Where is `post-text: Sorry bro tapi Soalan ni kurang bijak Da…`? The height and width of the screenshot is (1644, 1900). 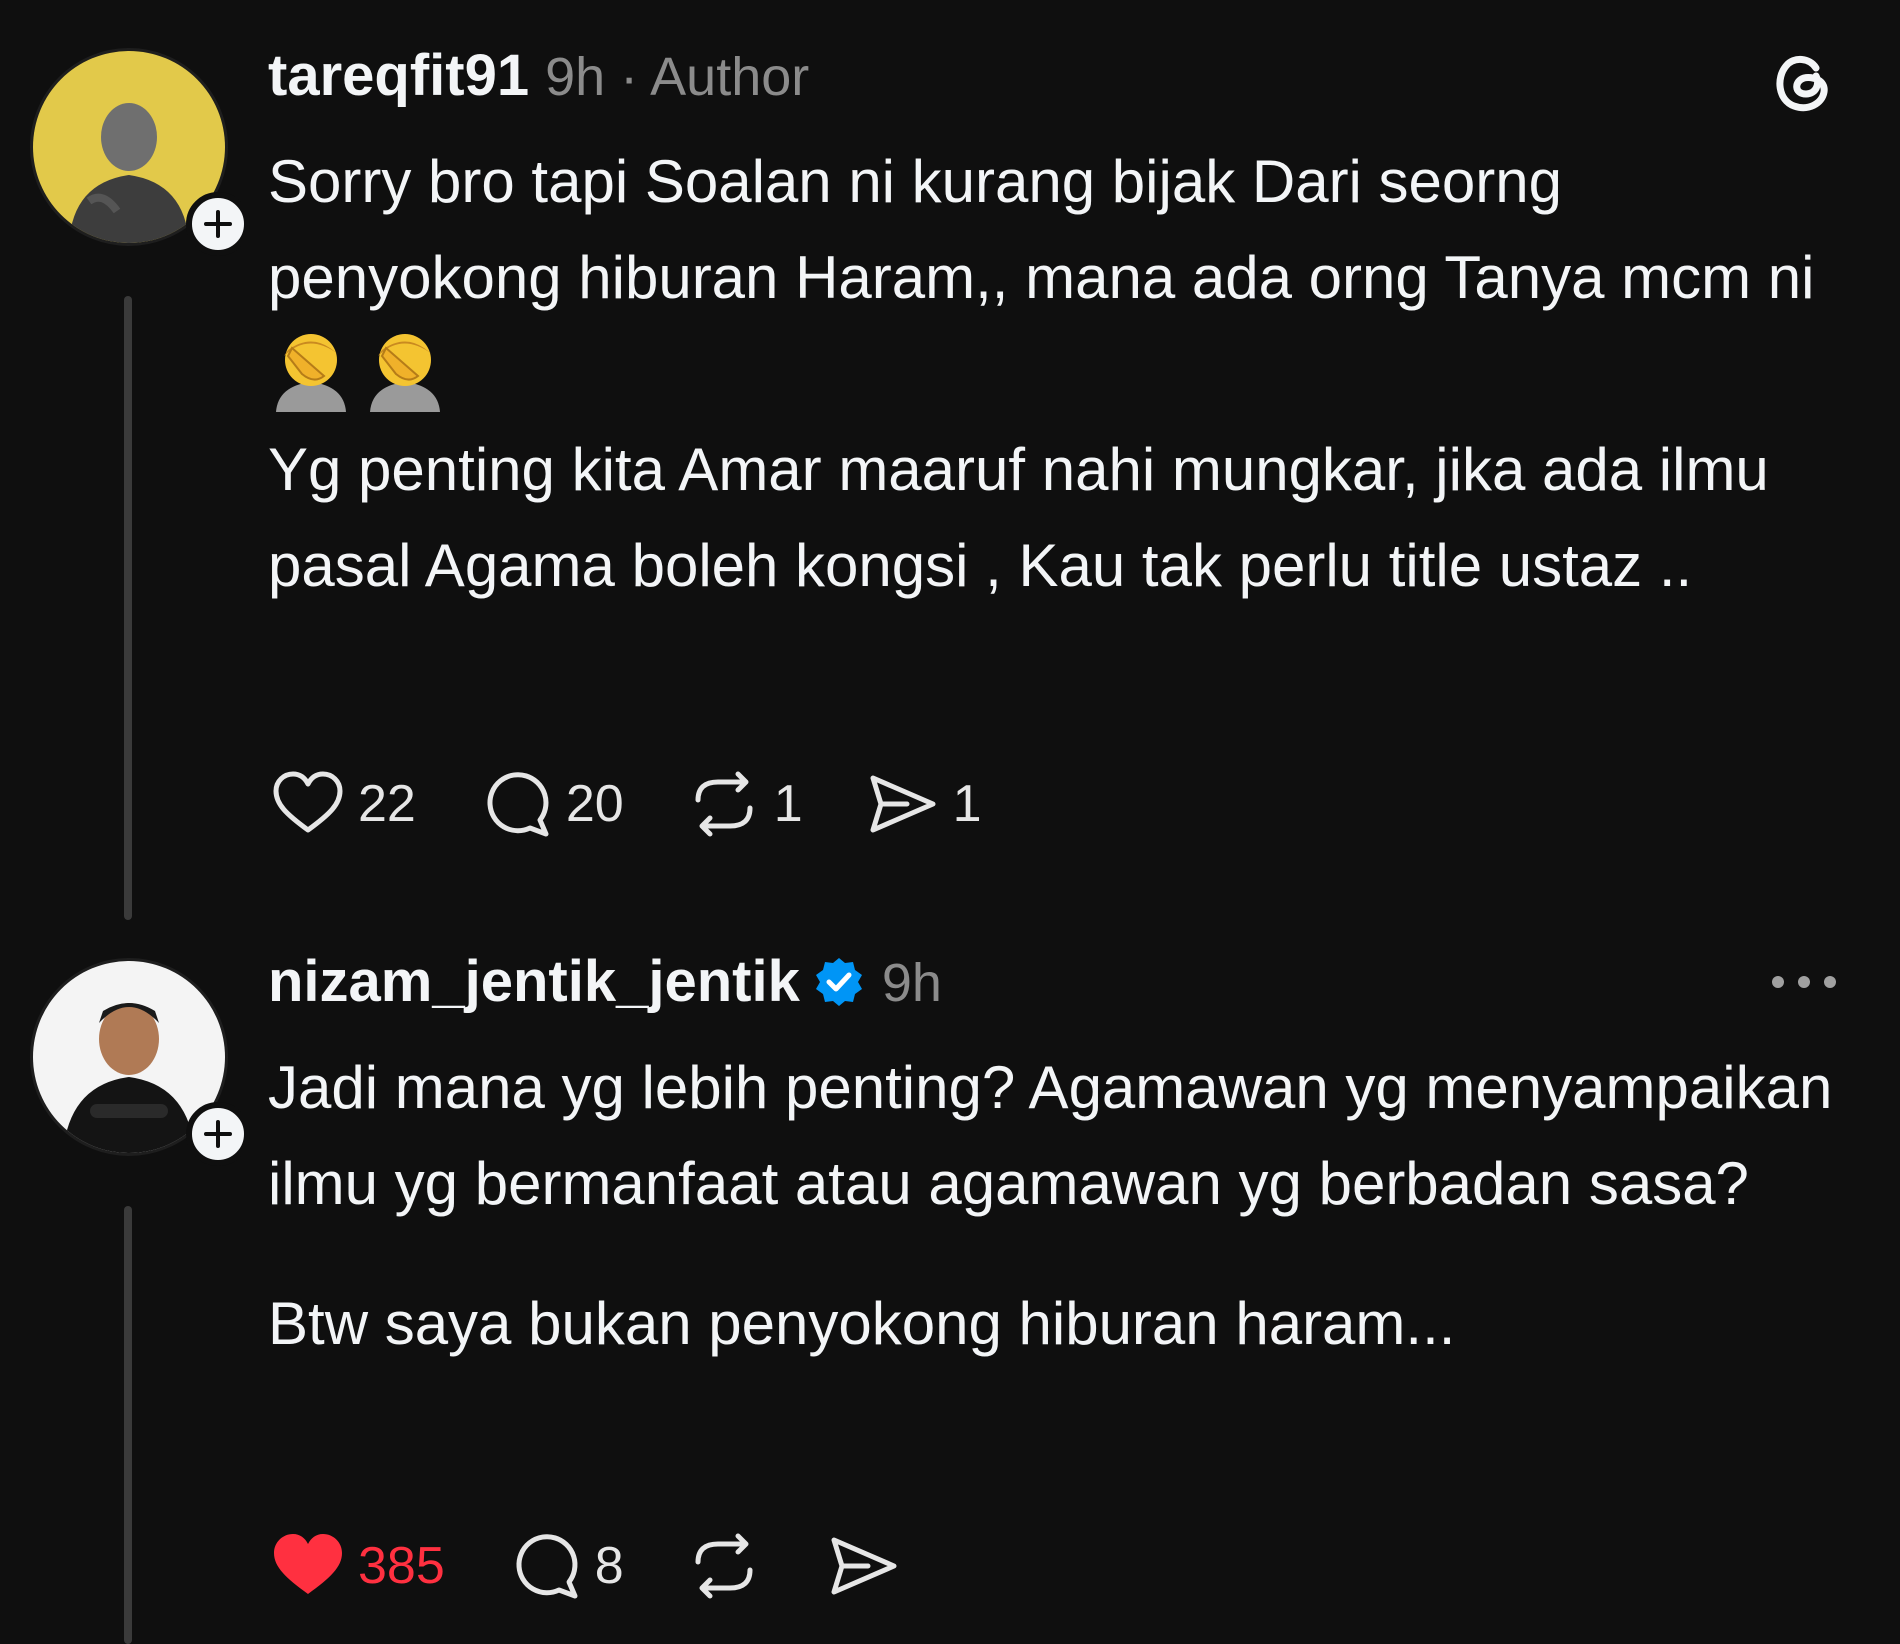
post-text: Sorry bro tapi Soalan ni kurang bijak Da… is located at coordinates (1041, 229).